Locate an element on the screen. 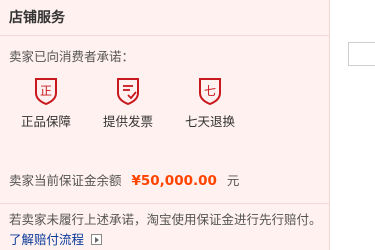 The width and height of the screenshot is (375, 250). divider is located at coordinates (165, 203).